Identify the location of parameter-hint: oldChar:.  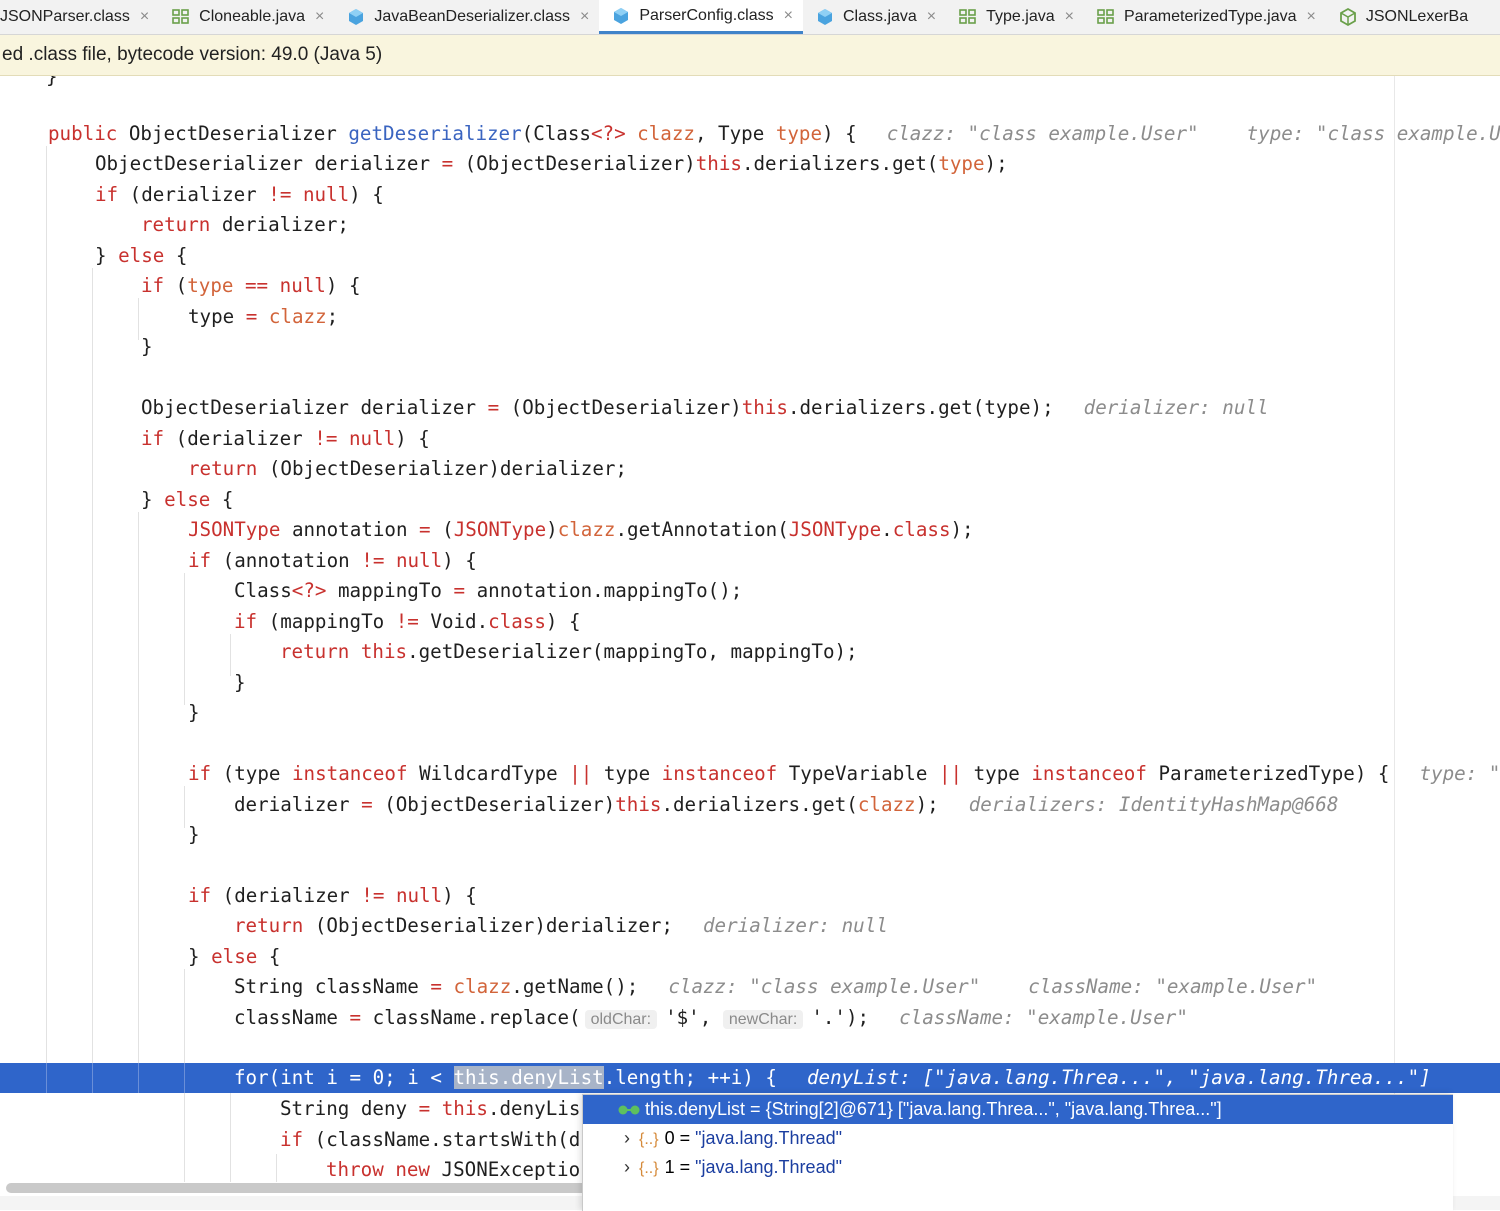
(621, 1019).